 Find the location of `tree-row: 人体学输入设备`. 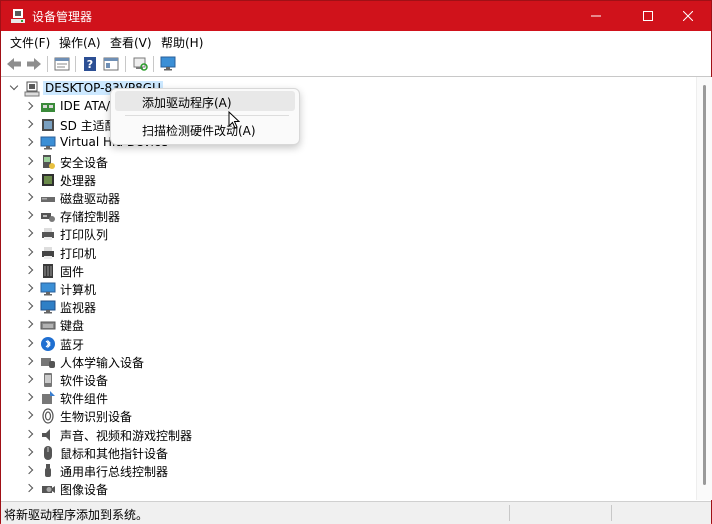

tree-row: 人体学输入设备 is located at coordinates (151, 362).